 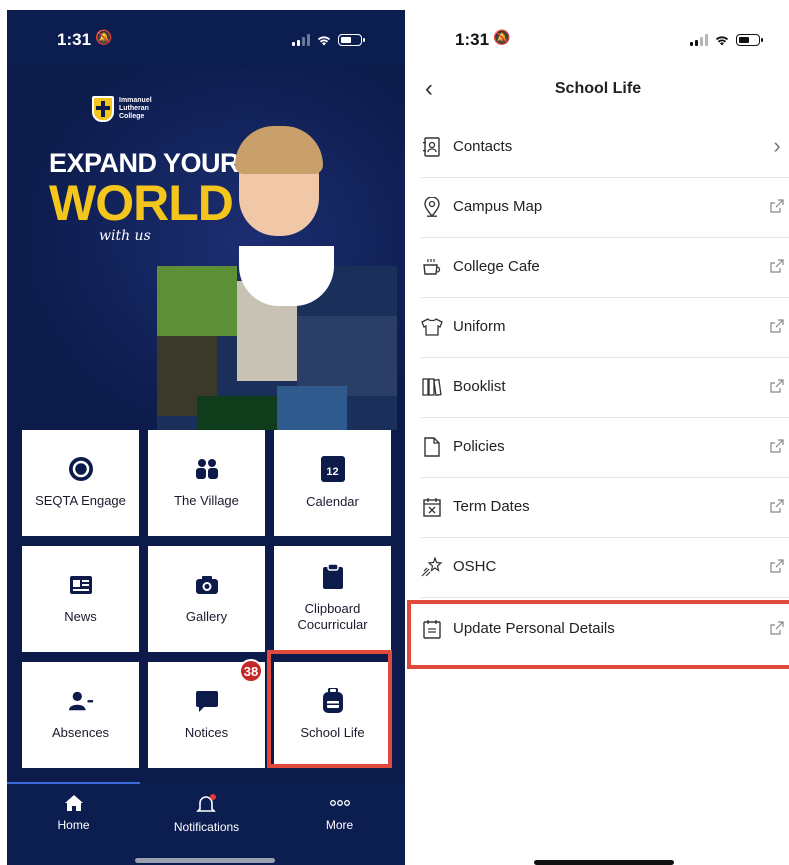 What do you see at coordinates (103, 109) in the screenshot?
I see `shield-icon` at bounding box center [103, 109].